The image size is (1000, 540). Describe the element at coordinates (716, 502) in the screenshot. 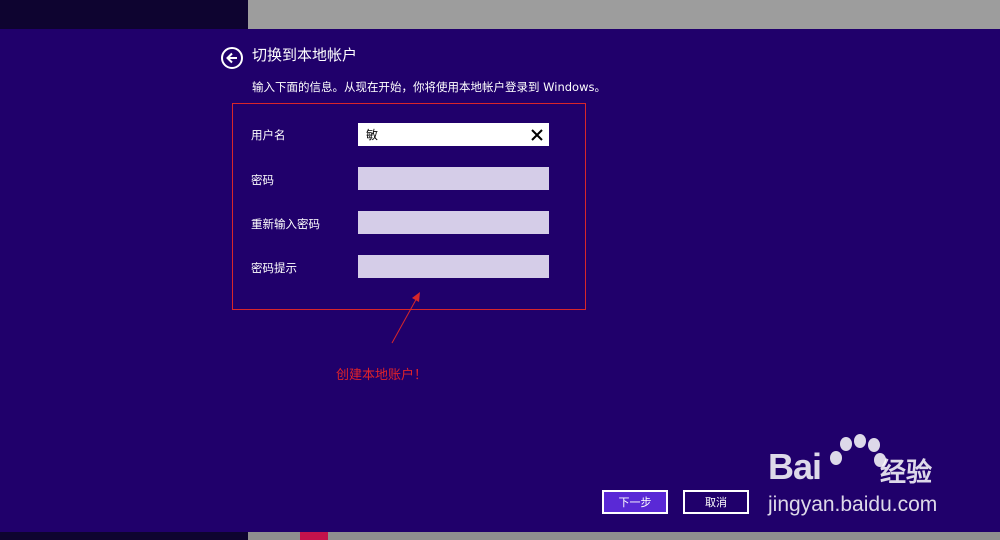

I see `cancel-button: 取消` at that location.